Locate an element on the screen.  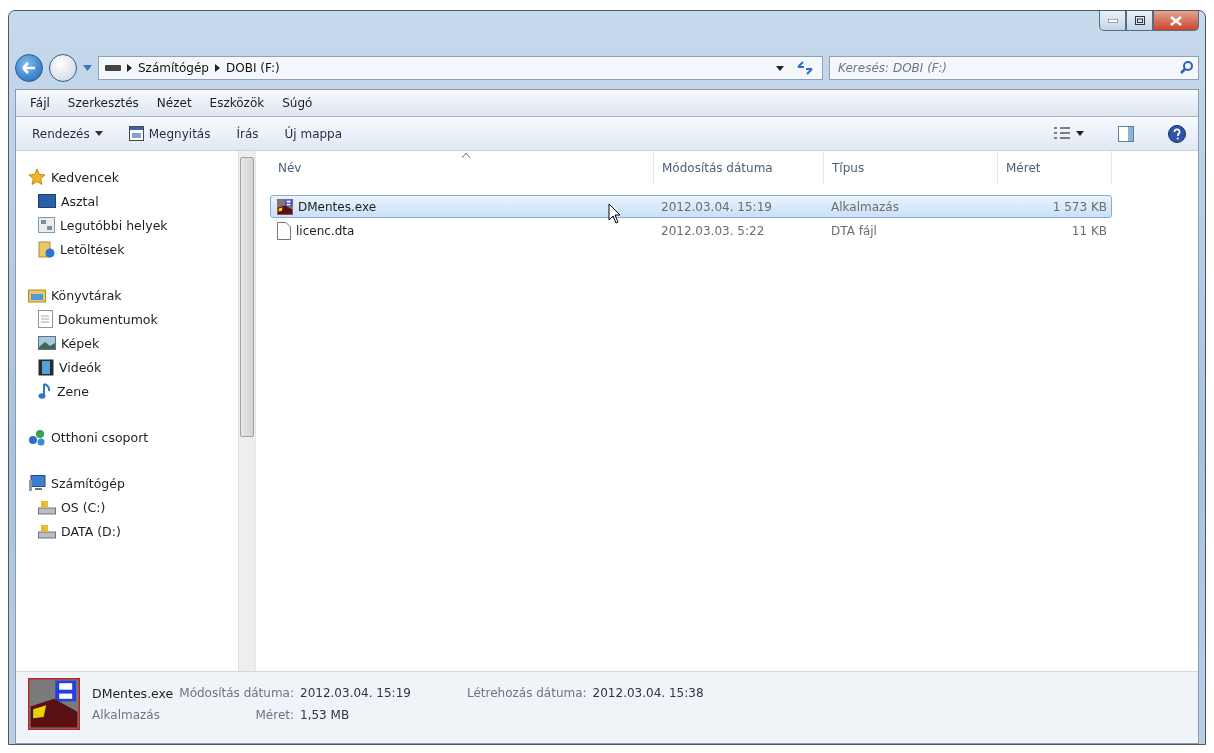
column-header: Típus is located at coordinates (911, 168).